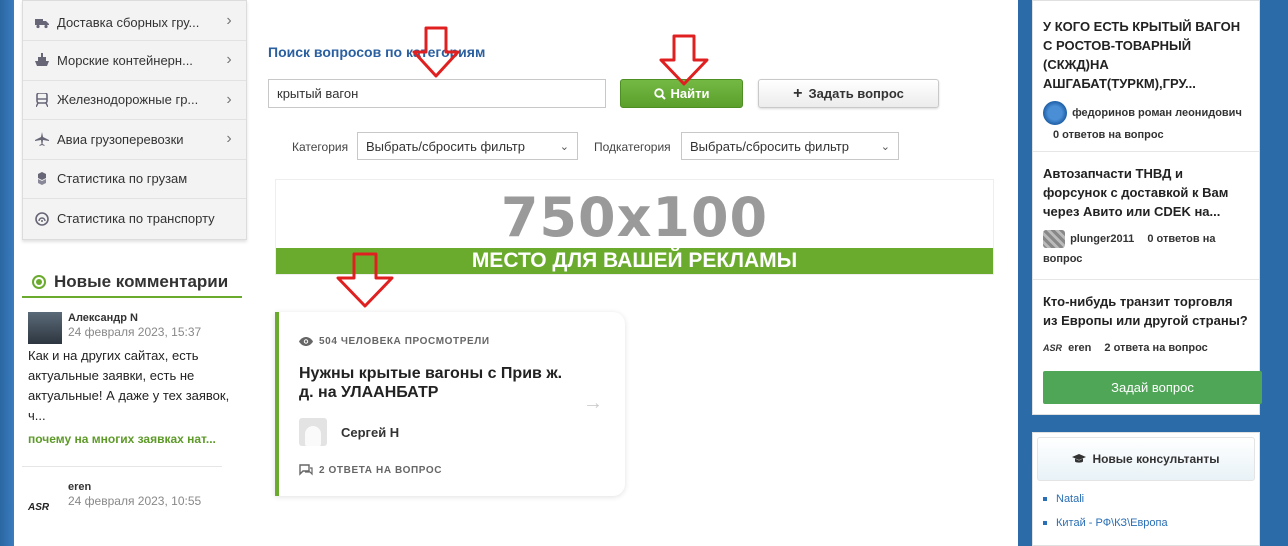 The width and height of the screenshot is (1288, 546). What do you see at coordinates (1151, 499) in the screenshot?
I see `list-item: Natali` at bounding box center [1151, 499].